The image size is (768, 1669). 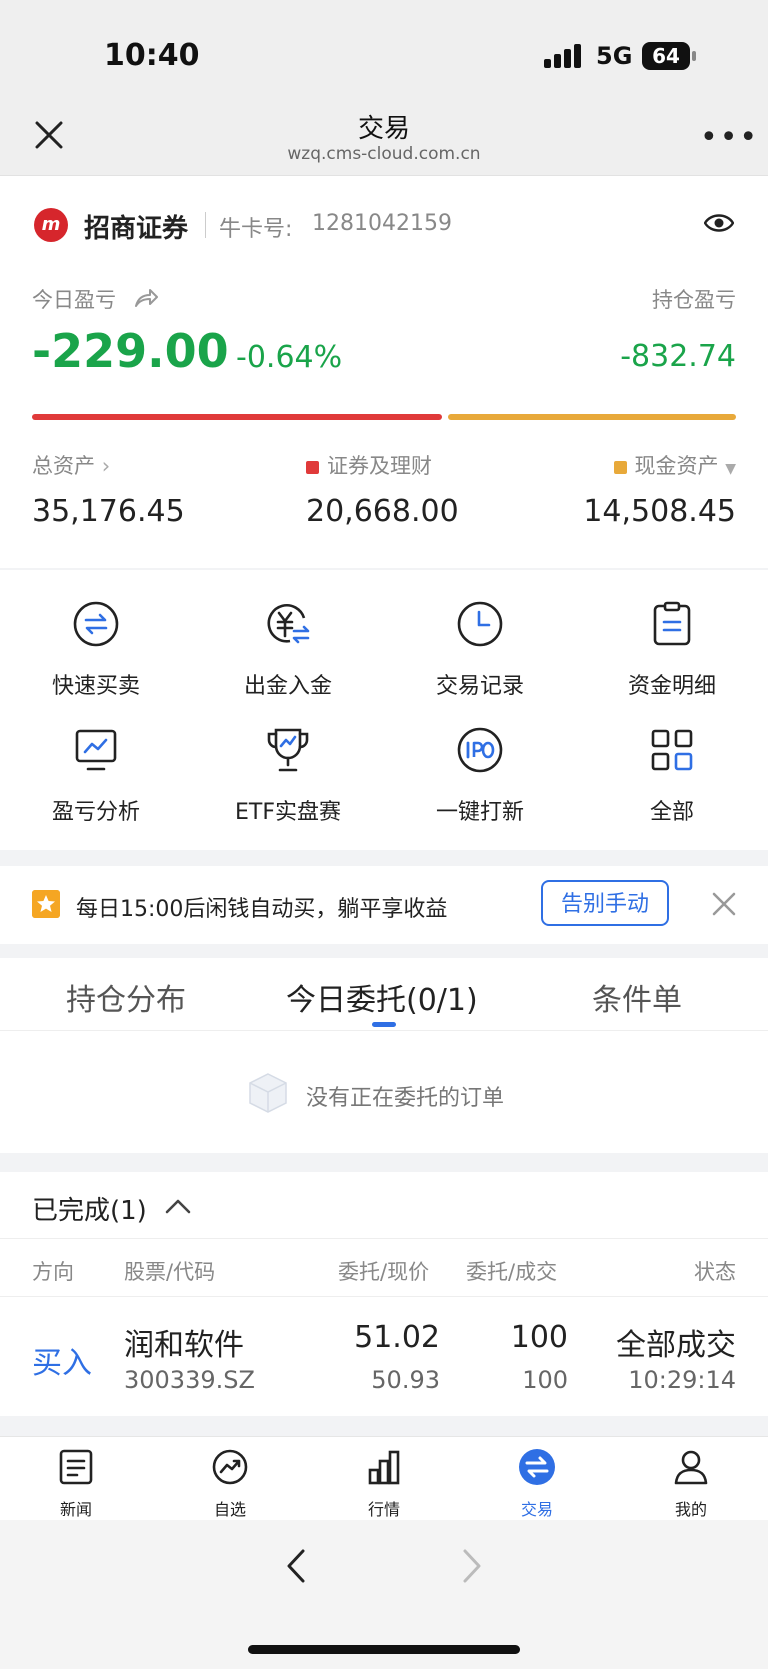 What do you see at coordinates (288, 776) in the screenshot?
I see `grid-item-etf-contest: ETF实盘赛` at bounding box center [288, 776].